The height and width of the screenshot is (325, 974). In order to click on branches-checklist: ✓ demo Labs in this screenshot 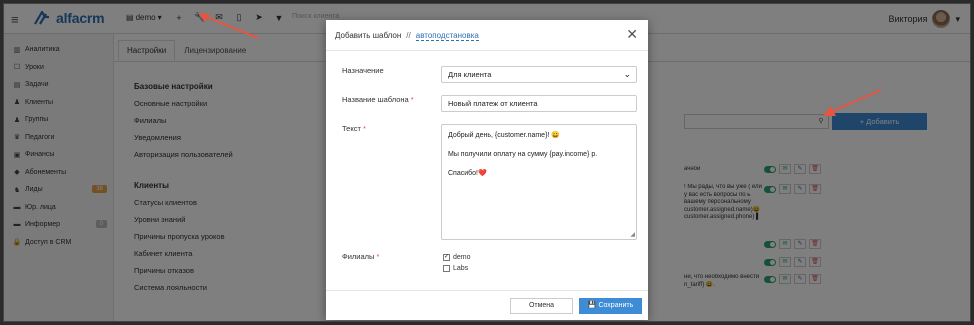, I will do `click(457, 263)`.